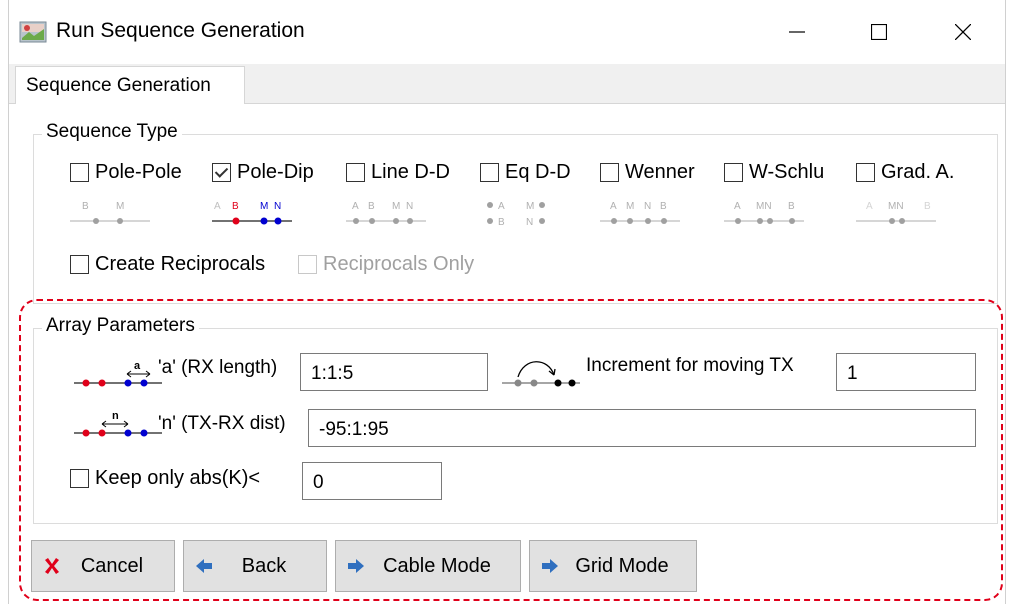 Image resolution: width=1013 pixels, height=604 pixels. What do you see at coordinates (222, 423) in the screenshot?
I see `tx-rx-dist-label: 'n' (TX-RX dist)` at bounding box center [222, 423].